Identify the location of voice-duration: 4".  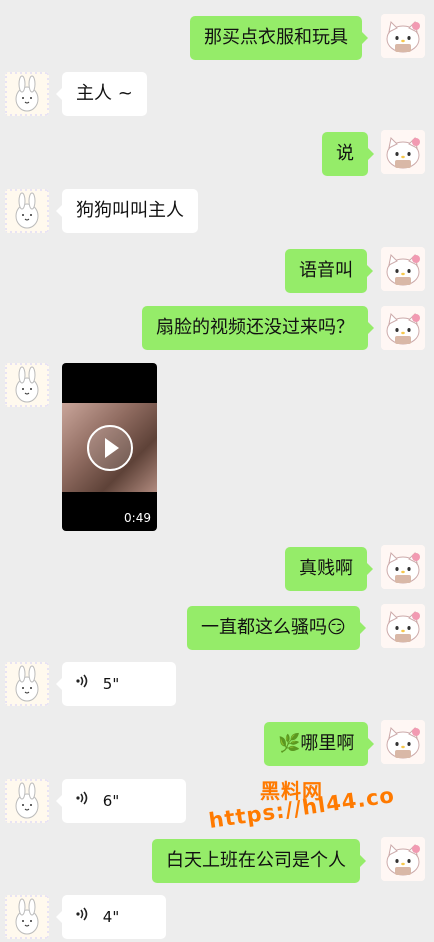
(111, 917).